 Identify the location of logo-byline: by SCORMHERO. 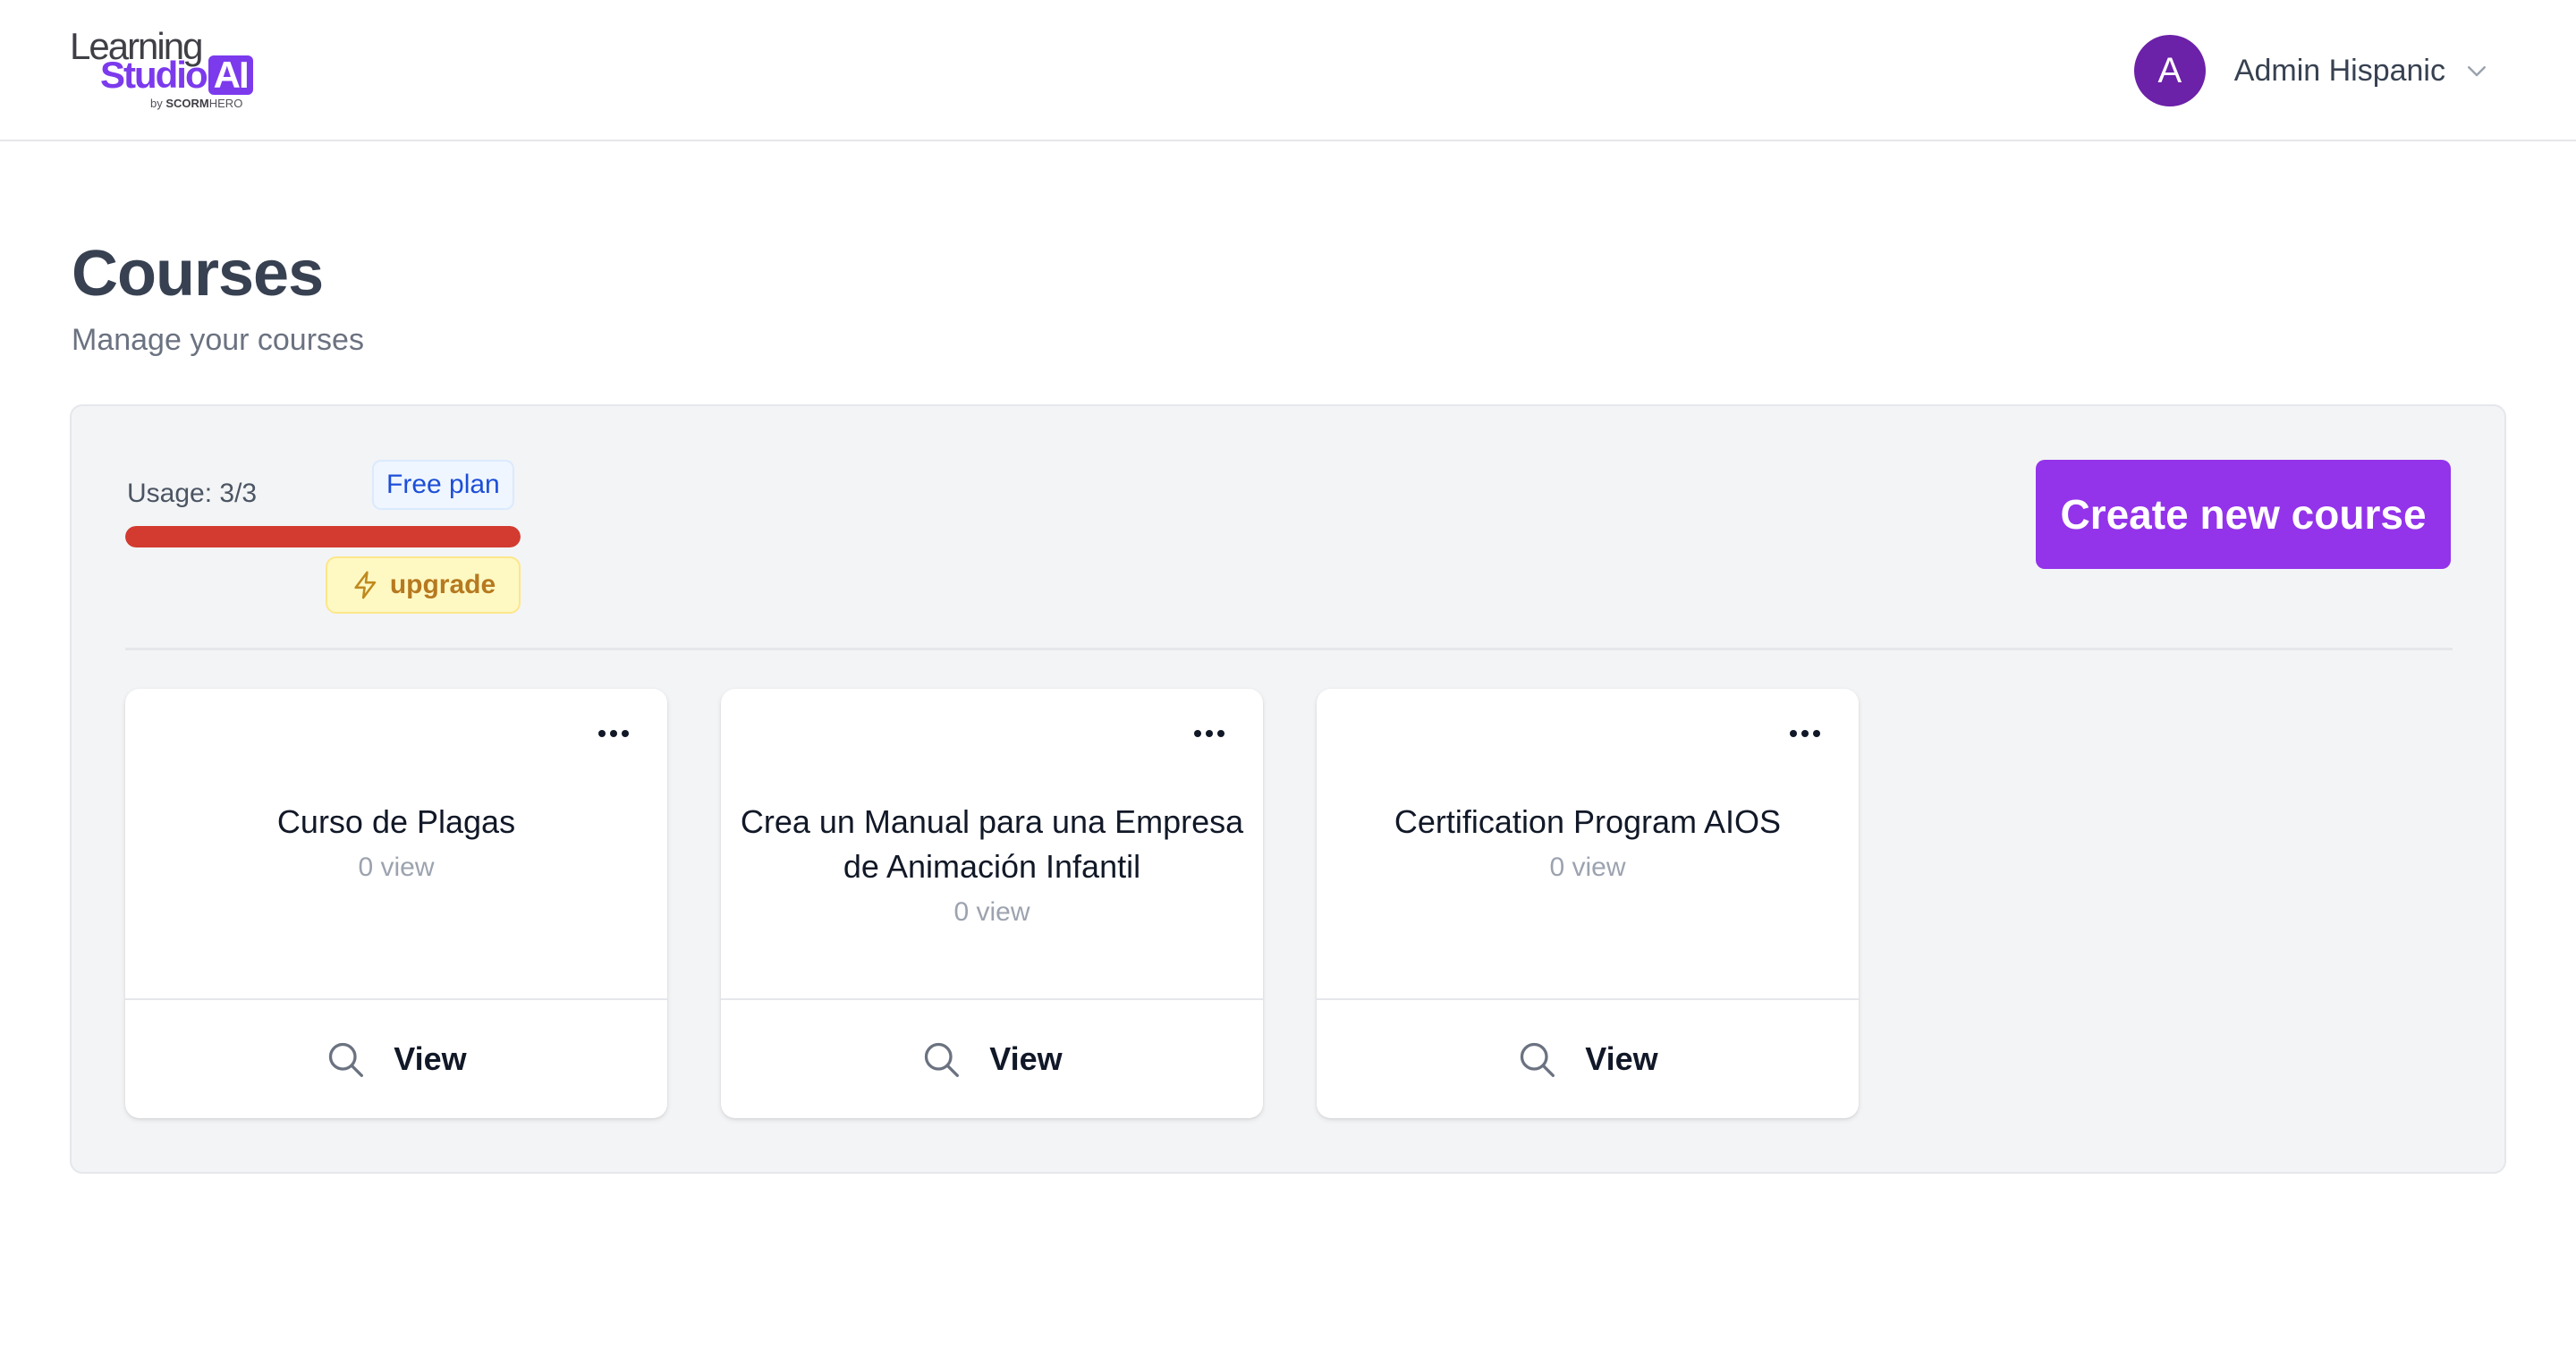
(196, 104).